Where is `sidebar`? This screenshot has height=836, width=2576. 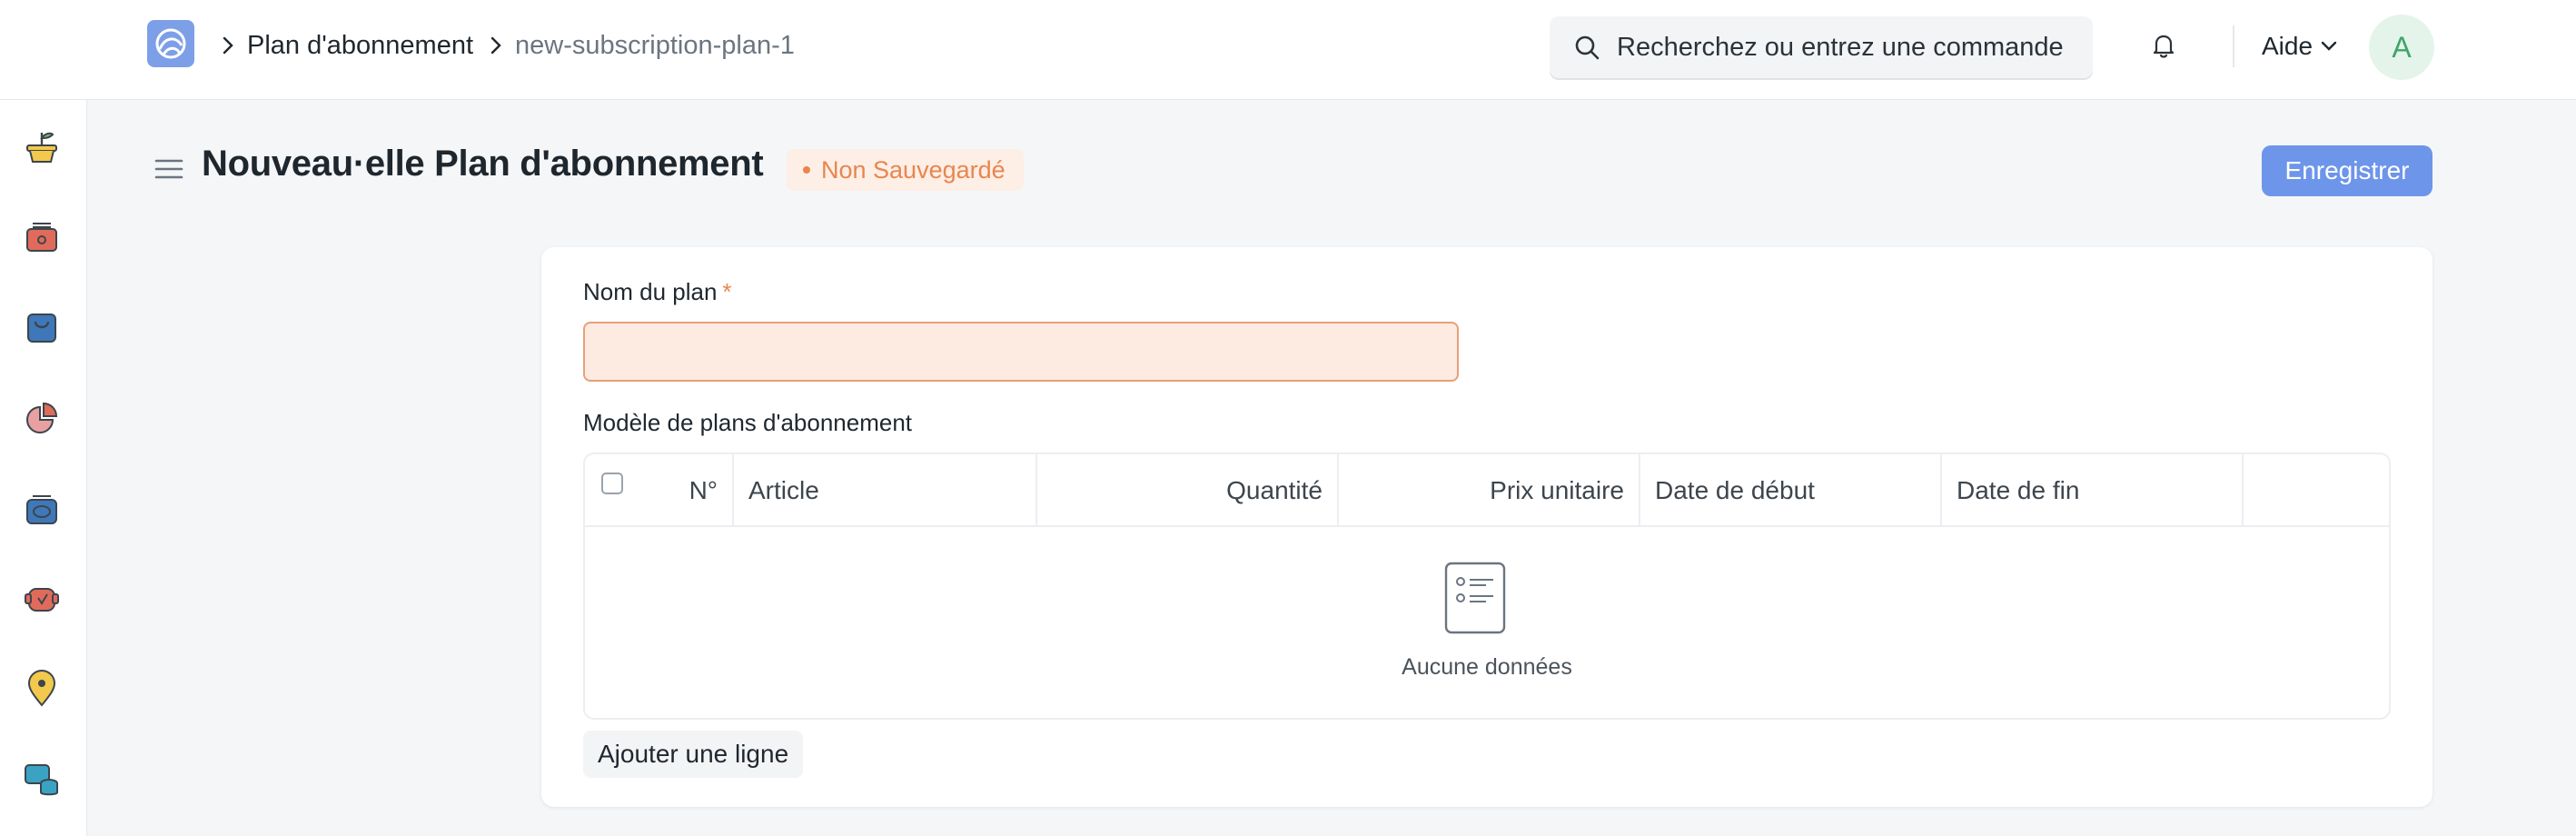 sidebar is located at coordinates (43, 468).